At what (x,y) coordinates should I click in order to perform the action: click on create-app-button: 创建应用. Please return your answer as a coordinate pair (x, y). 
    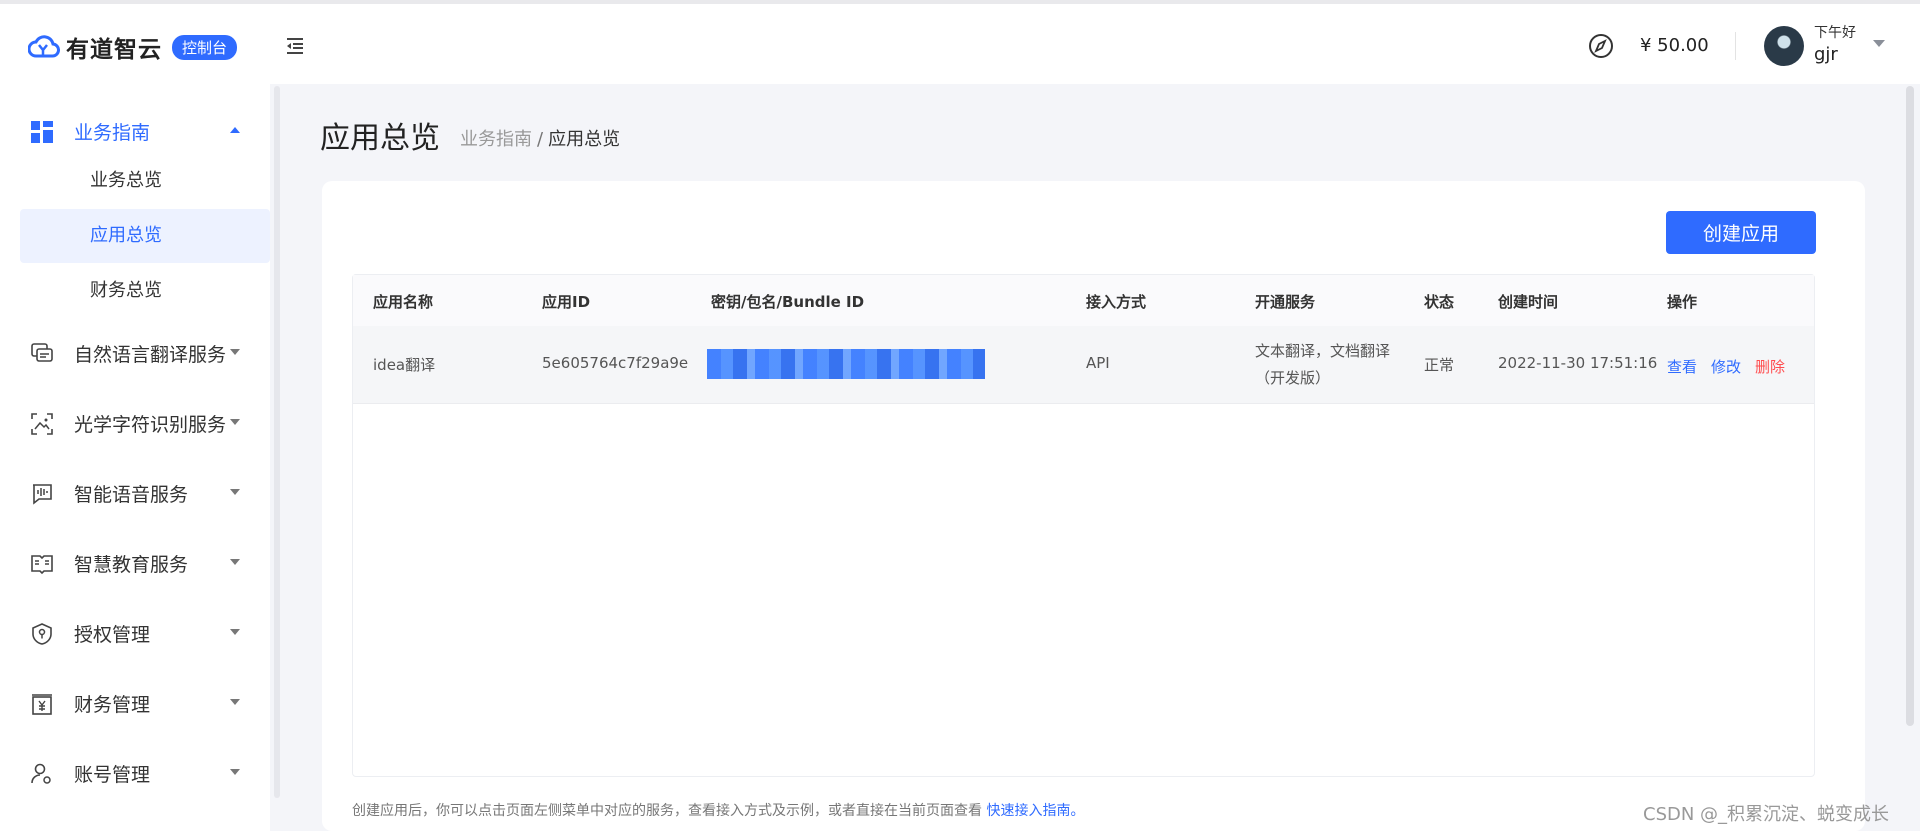
    Looking at the image, I should click on (1741, 232).